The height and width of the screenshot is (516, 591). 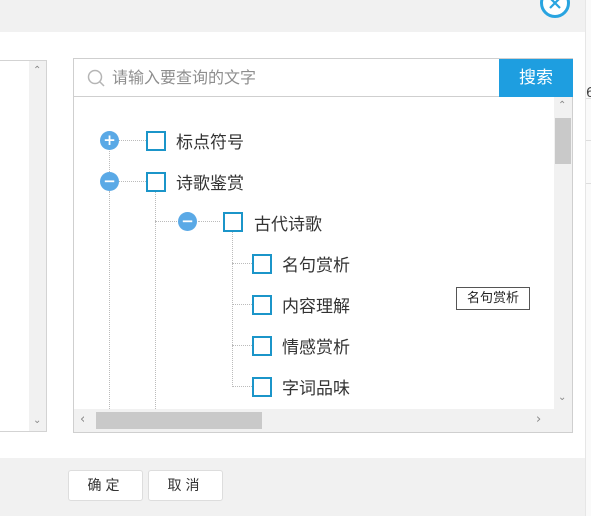 What do you see at coordinates (292, 16) in the screenshot?
I see `dialog-header` at bounding box center [292, 16].